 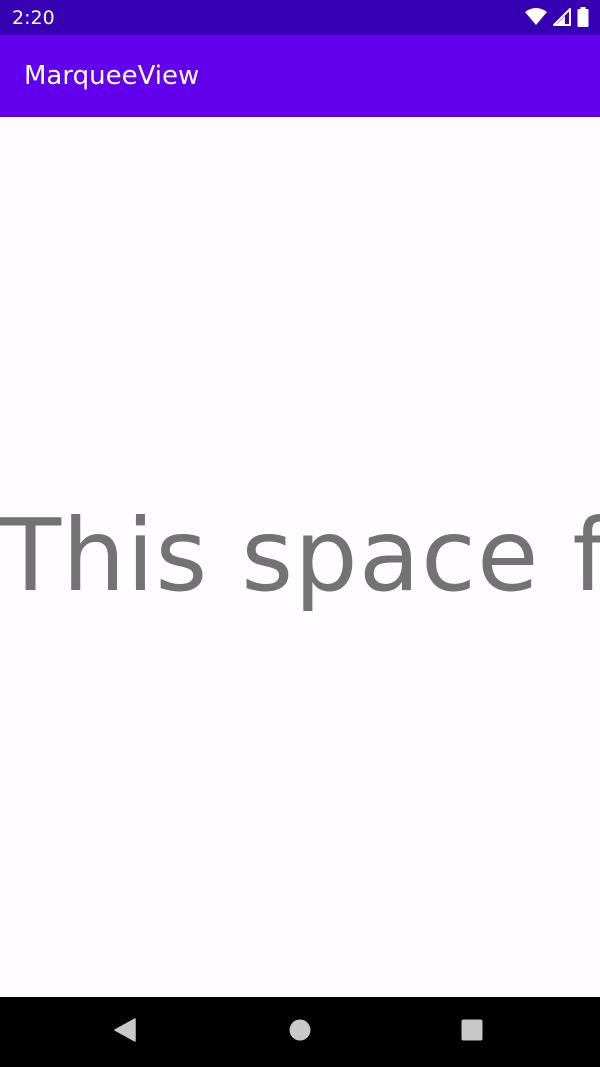 I want to click on status-icons, so click(x=557, y=17).